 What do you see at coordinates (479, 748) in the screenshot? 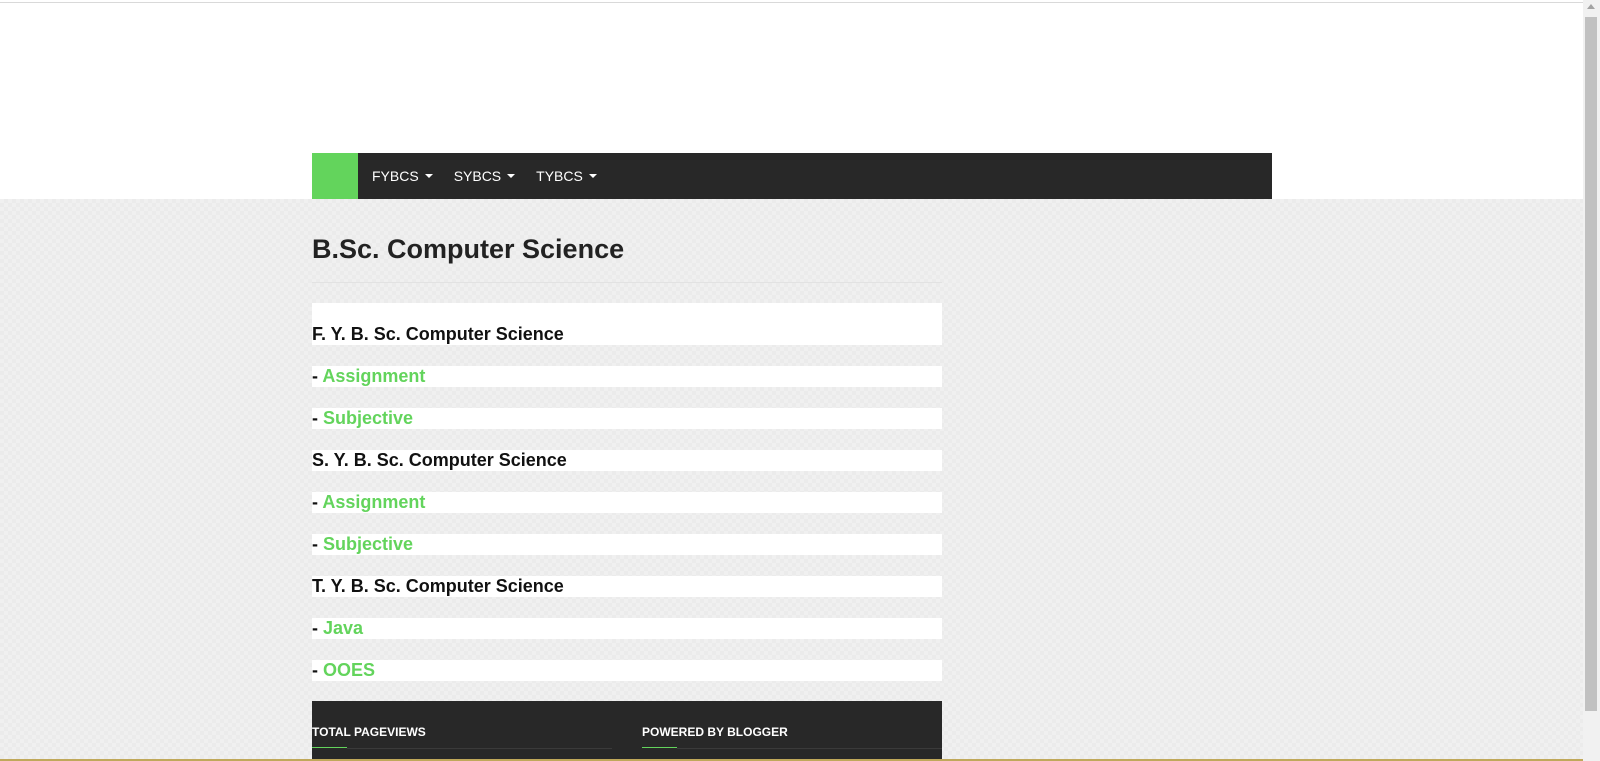
I see `pageviews-rule` at bounding box center [479, 748].